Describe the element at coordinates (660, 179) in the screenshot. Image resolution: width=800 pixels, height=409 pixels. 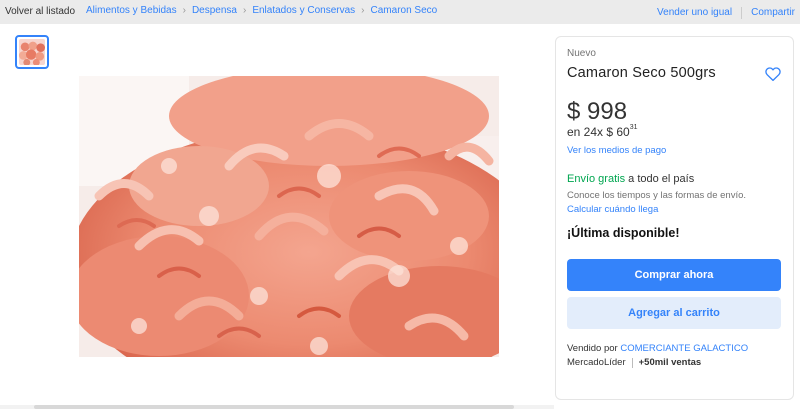
I see `shipping-destination: a todo el país` at that location.